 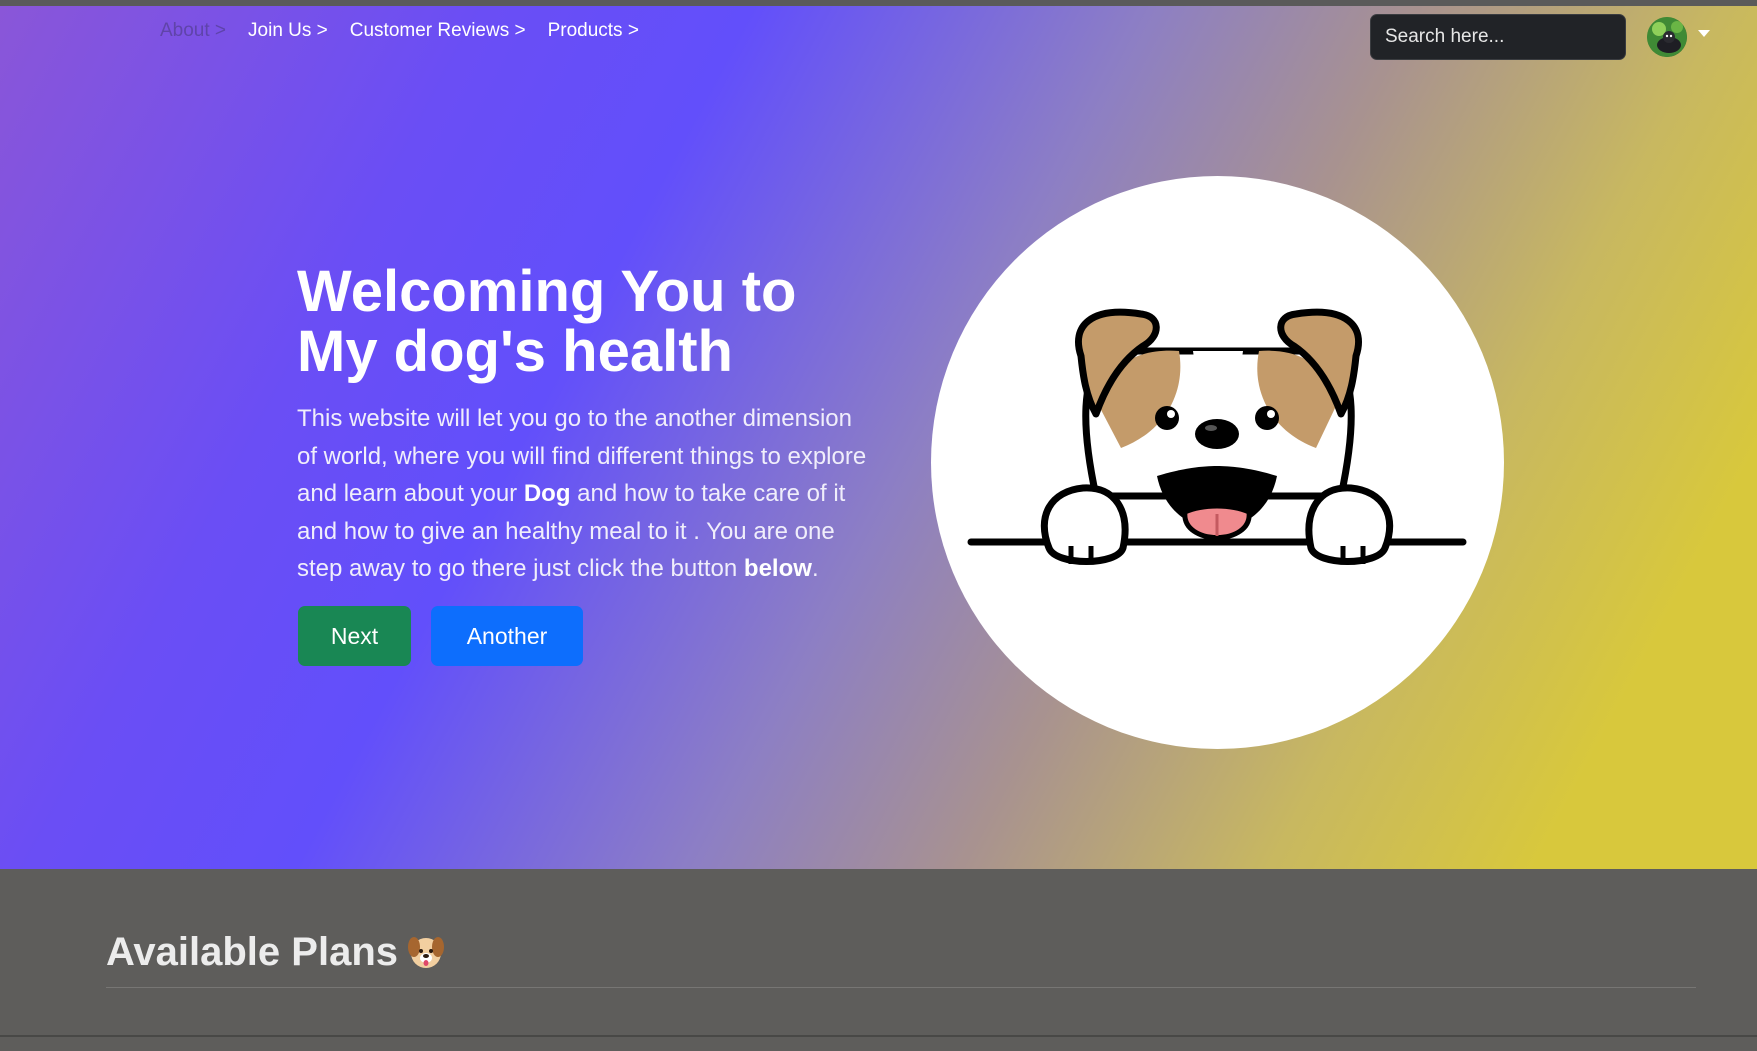 I want to click on avatar, so click(x=1667, y=37).